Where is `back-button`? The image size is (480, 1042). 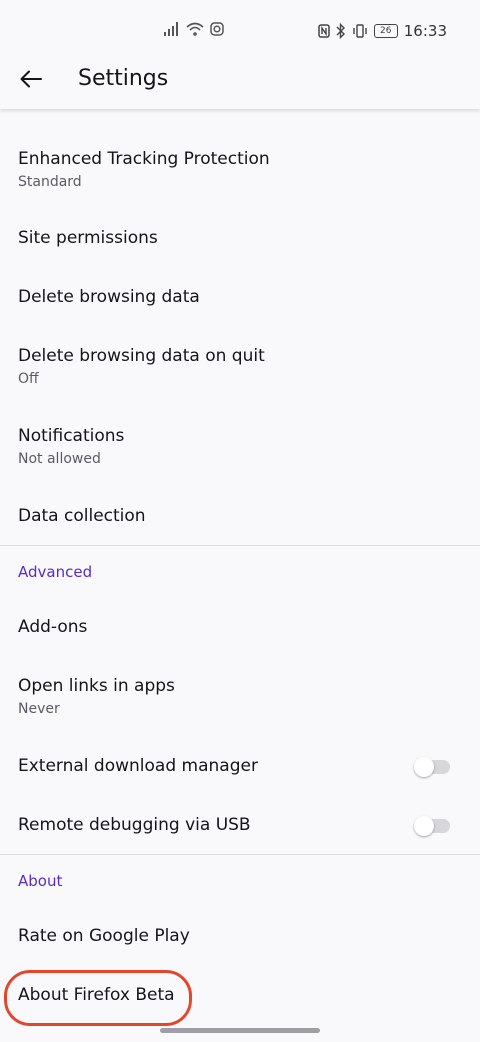 back-button is located at coordinates (31, 79).